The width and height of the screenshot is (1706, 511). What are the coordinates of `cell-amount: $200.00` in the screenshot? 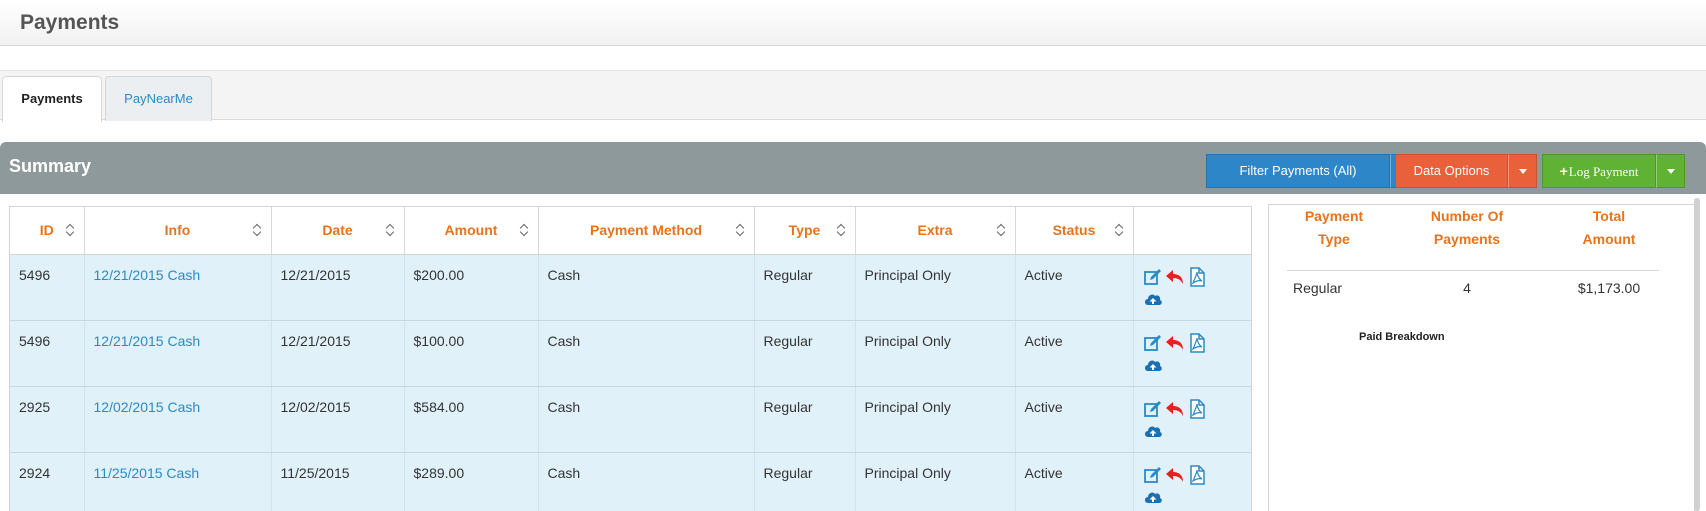 It's located at (439, 274).